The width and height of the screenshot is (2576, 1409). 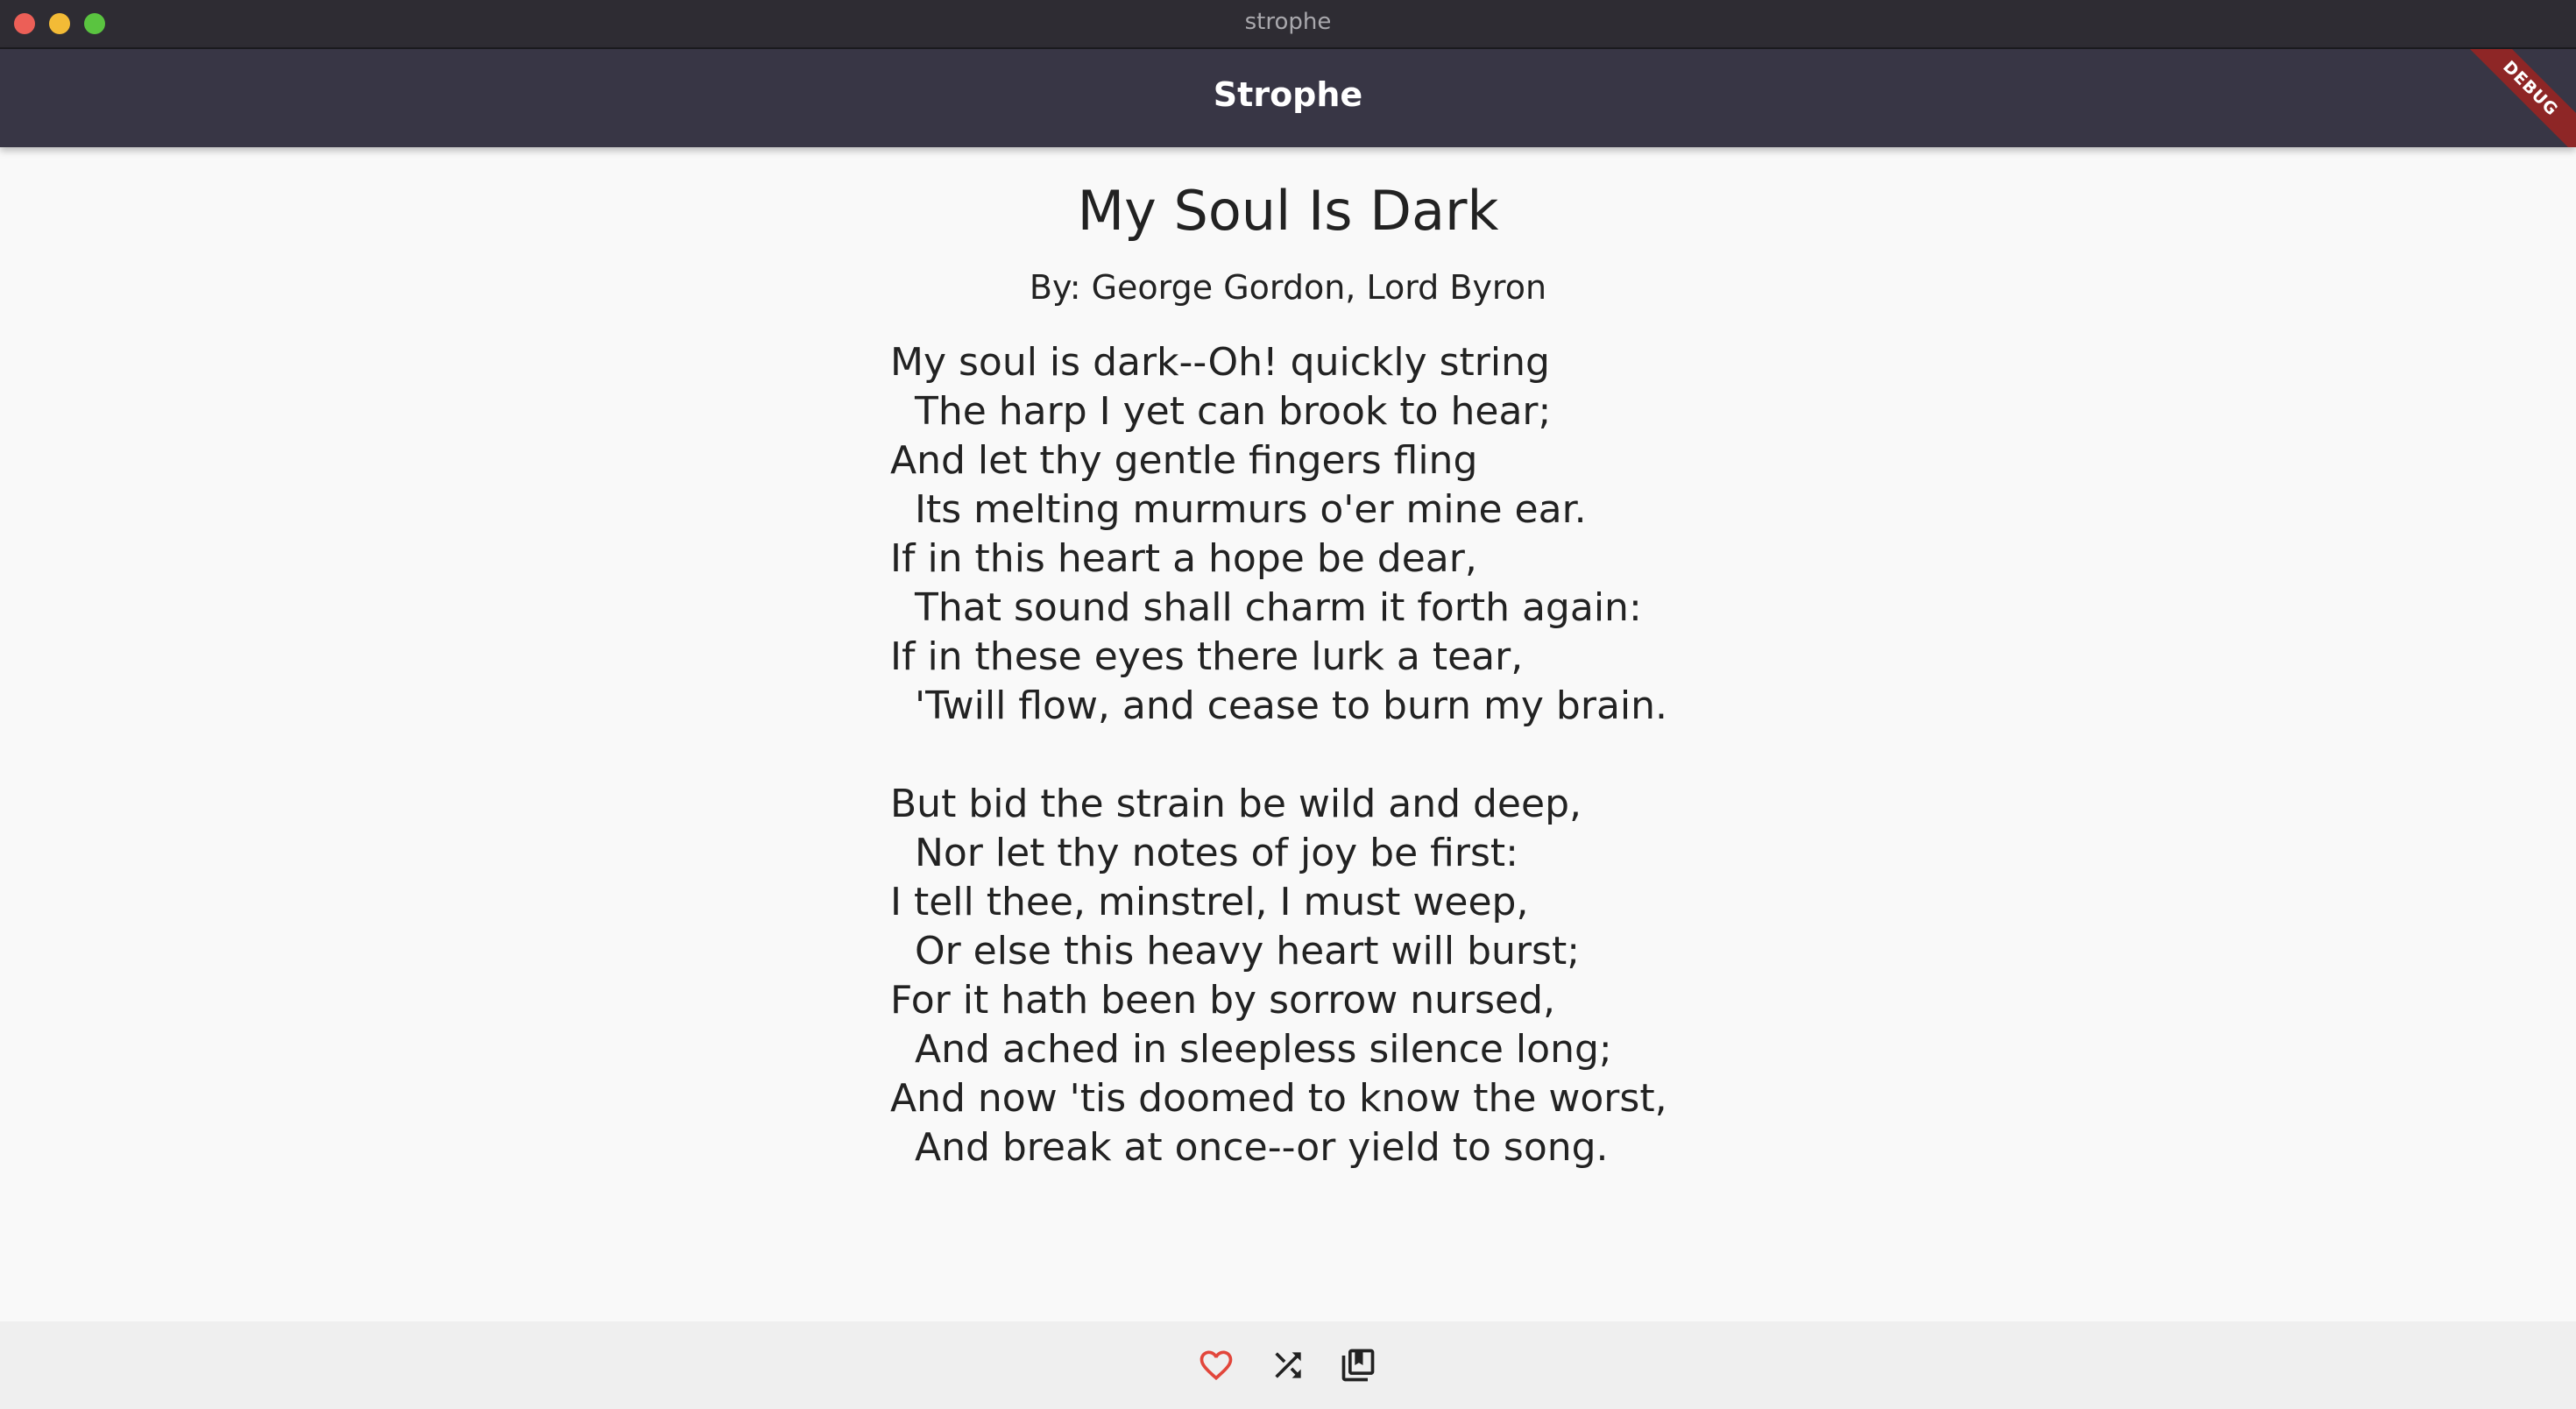 I want to click on poem-line: I tell thee, minstrel, I must weep,, so click(x=1209, y=902).